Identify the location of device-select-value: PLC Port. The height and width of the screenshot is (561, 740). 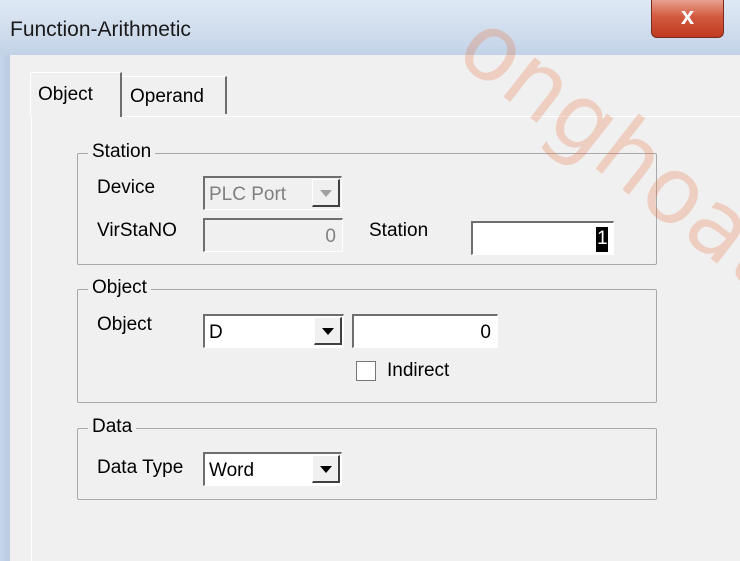
(248, 194).